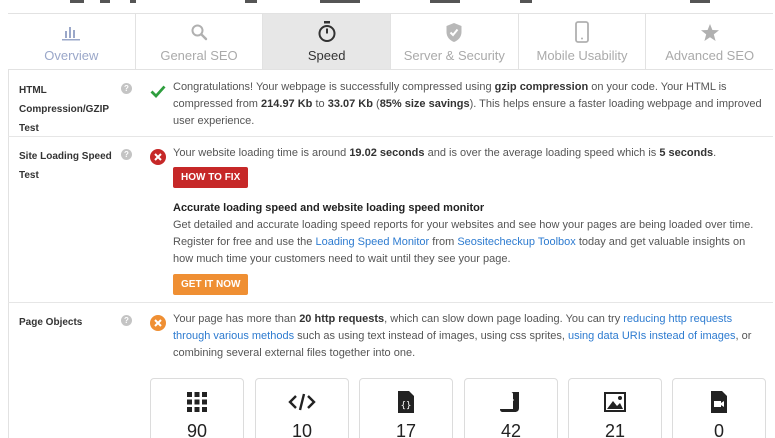 This screenshot has width=775, height=438. Describe the element at coordinates (211, 284) in the screenshot. I see `get-it-now-button: GET IT NOW` at that location.